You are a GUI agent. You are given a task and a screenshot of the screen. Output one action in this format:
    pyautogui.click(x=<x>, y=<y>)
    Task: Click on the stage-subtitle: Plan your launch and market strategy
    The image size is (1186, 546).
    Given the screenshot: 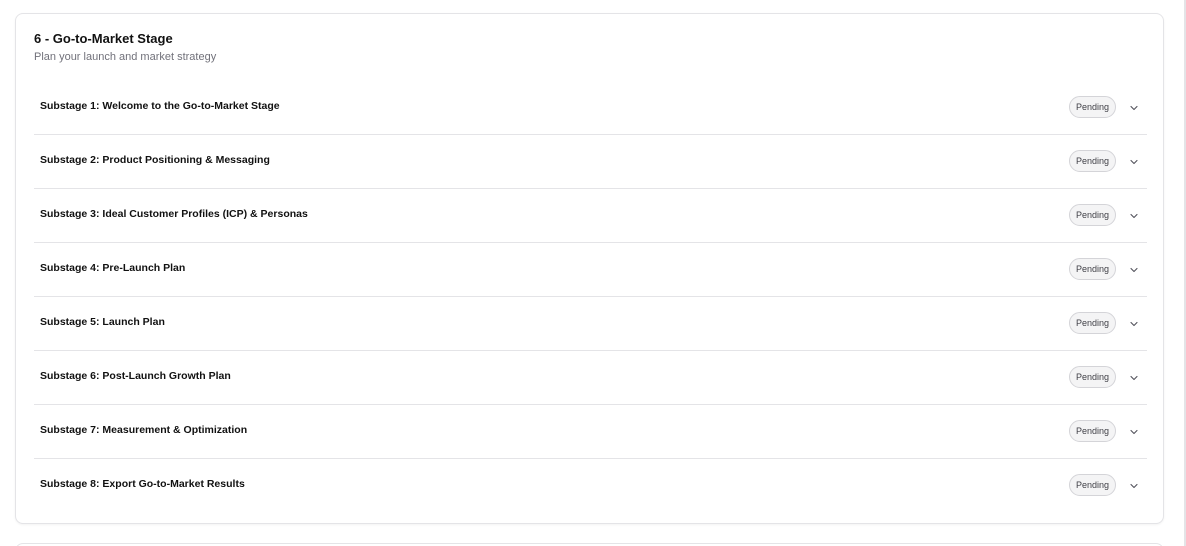 What is the action you would take?
    pyautogui.click(x=125, y=57)
    